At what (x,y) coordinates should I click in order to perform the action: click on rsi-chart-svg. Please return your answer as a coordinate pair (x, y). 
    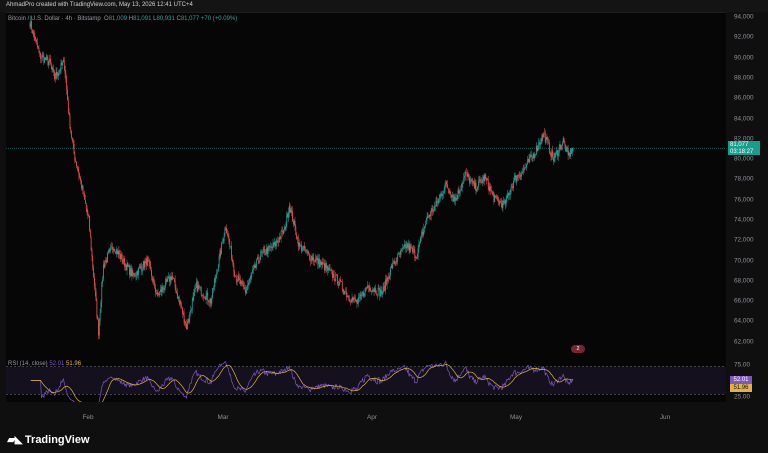
    Looking at the image, I should click on (366, 380).